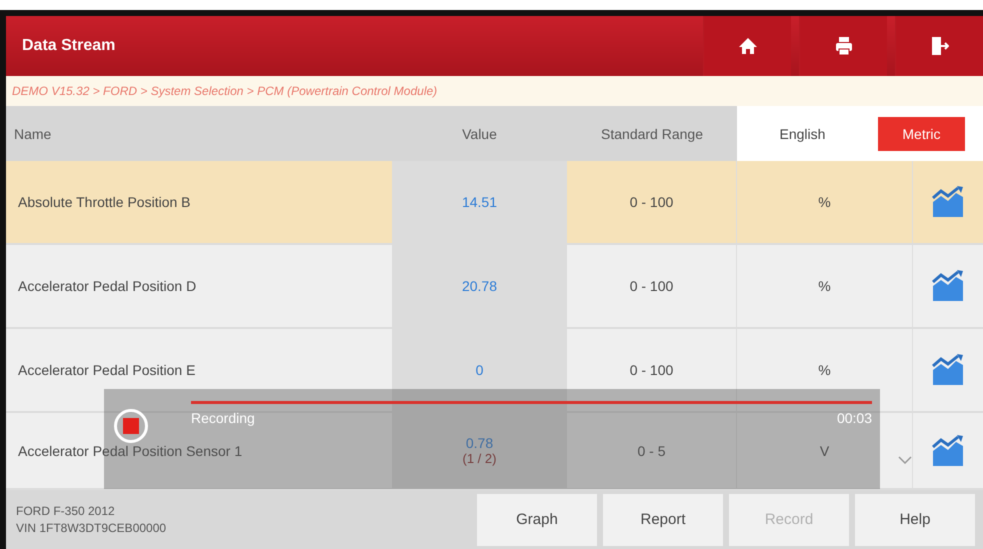 The height and width of the screenshot is (549, 983). I want to click on vehicle-model: FORD F-350 2012, so click(66, 511).